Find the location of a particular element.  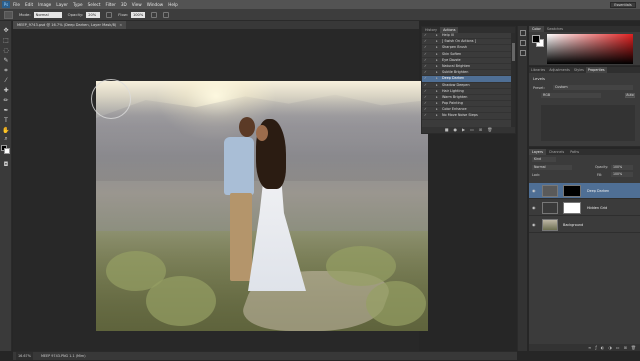

tab-properties: Properties is located at coordinates (596, 70).